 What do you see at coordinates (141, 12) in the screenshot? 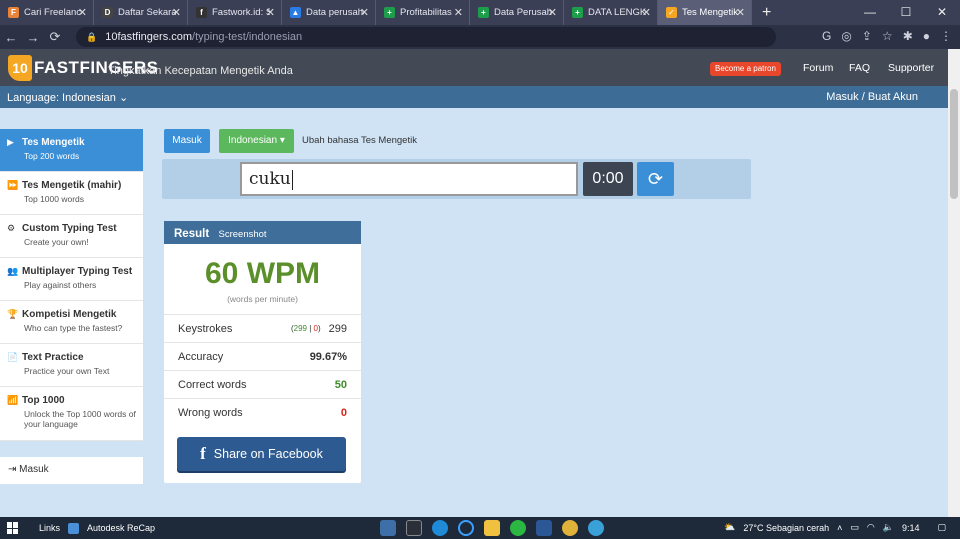
I see `browser-tab: D Daftar Sekarang✕` at bounding box center [141, 12].